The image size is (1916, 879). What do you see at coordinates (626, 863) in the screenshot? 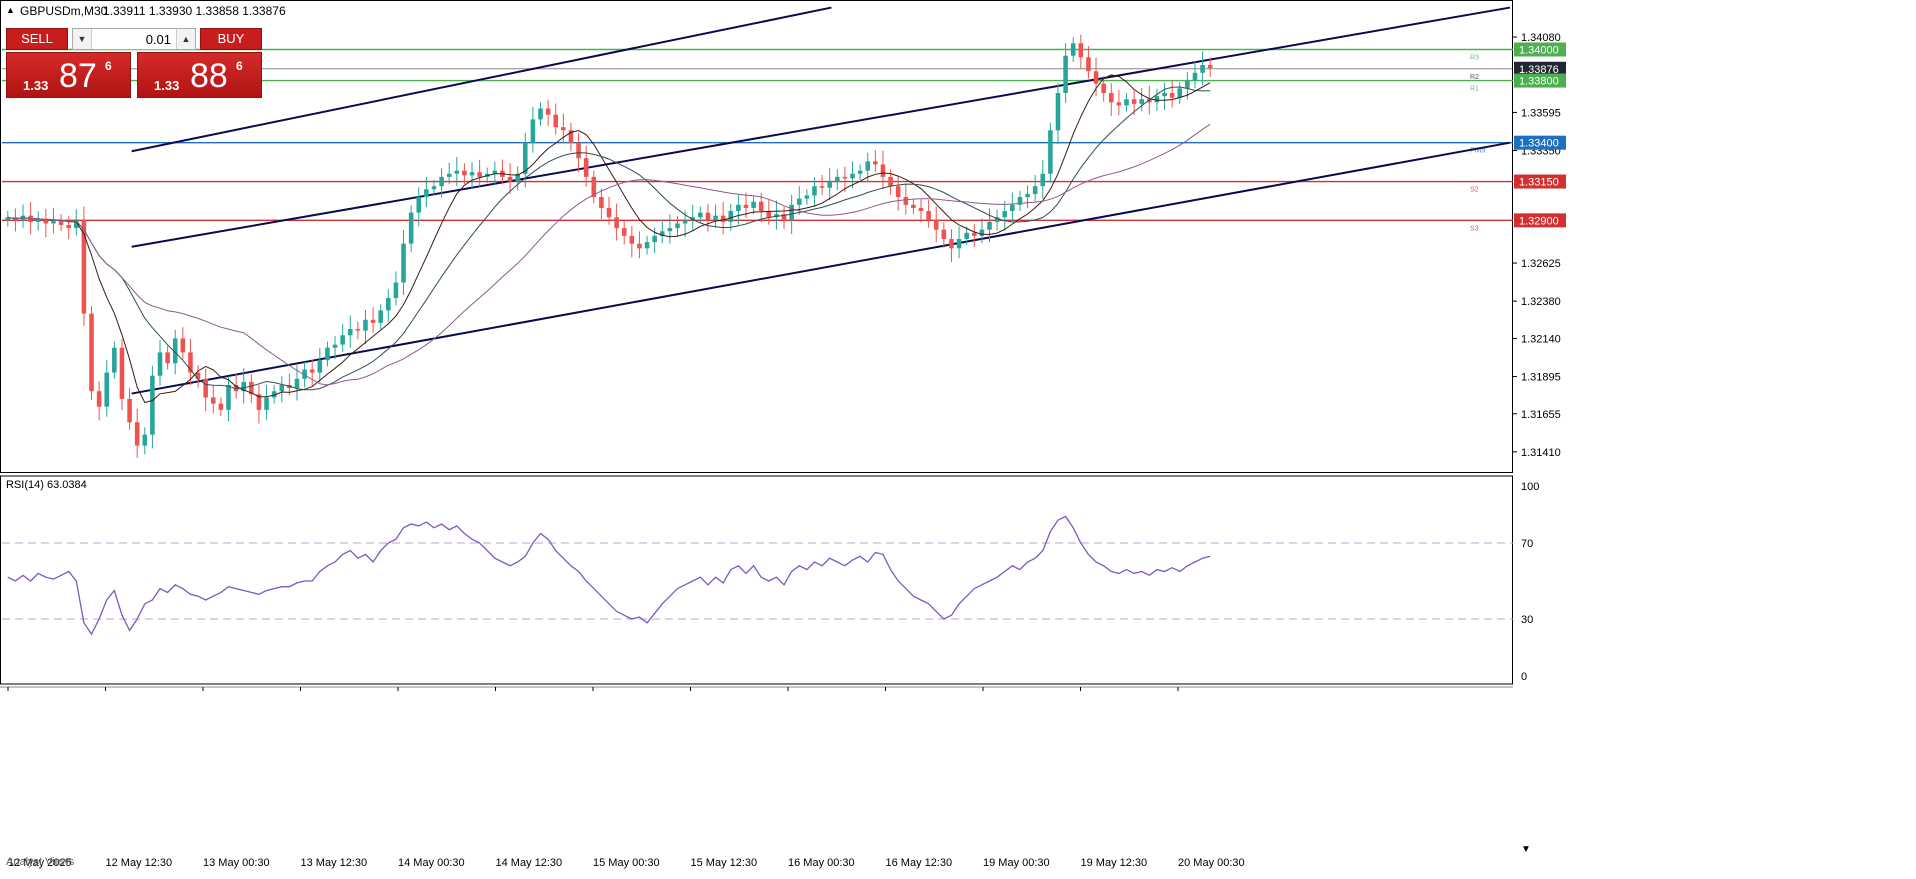
I see `x-axis-tick-label: 15 May 00:30` at bounding box center [626, 863].